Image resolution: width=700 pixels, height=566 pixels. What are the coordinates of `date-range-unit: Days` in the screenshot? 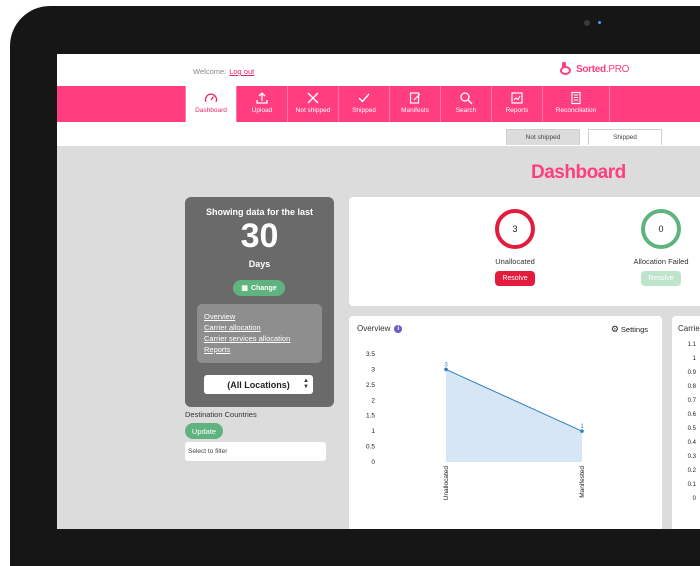 It's located at (259, 264).